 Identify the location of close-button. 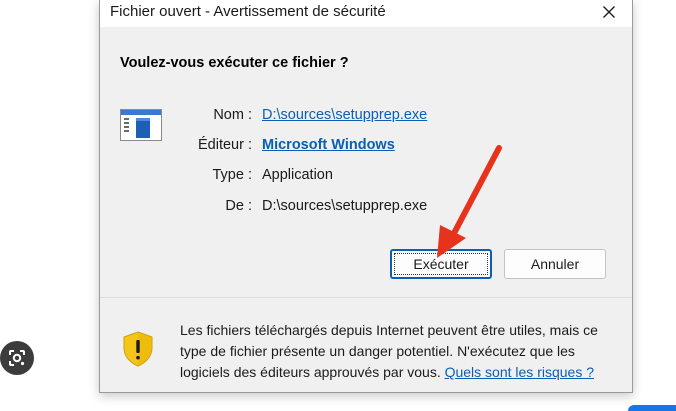
(609, 12).